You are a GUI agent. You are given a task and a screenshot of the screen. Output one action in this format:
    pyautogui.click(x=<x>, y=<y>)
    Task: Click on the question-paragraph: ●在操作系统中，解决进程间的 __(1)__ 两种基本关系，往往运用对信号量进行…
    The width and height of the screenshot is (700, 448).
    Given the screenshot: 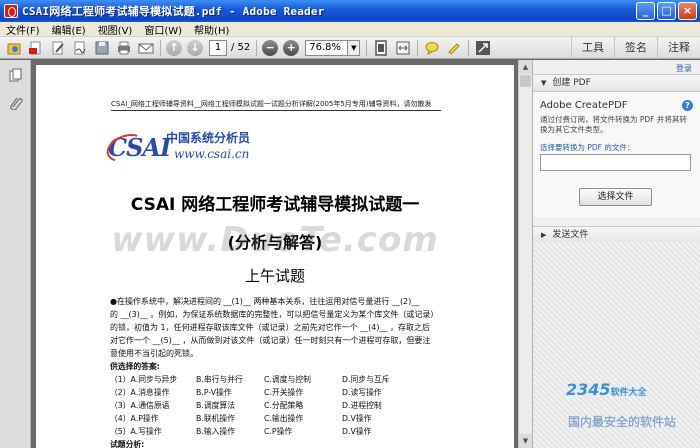 What is the action you would take?
    pyautogui.click(x=282, y=327)
    